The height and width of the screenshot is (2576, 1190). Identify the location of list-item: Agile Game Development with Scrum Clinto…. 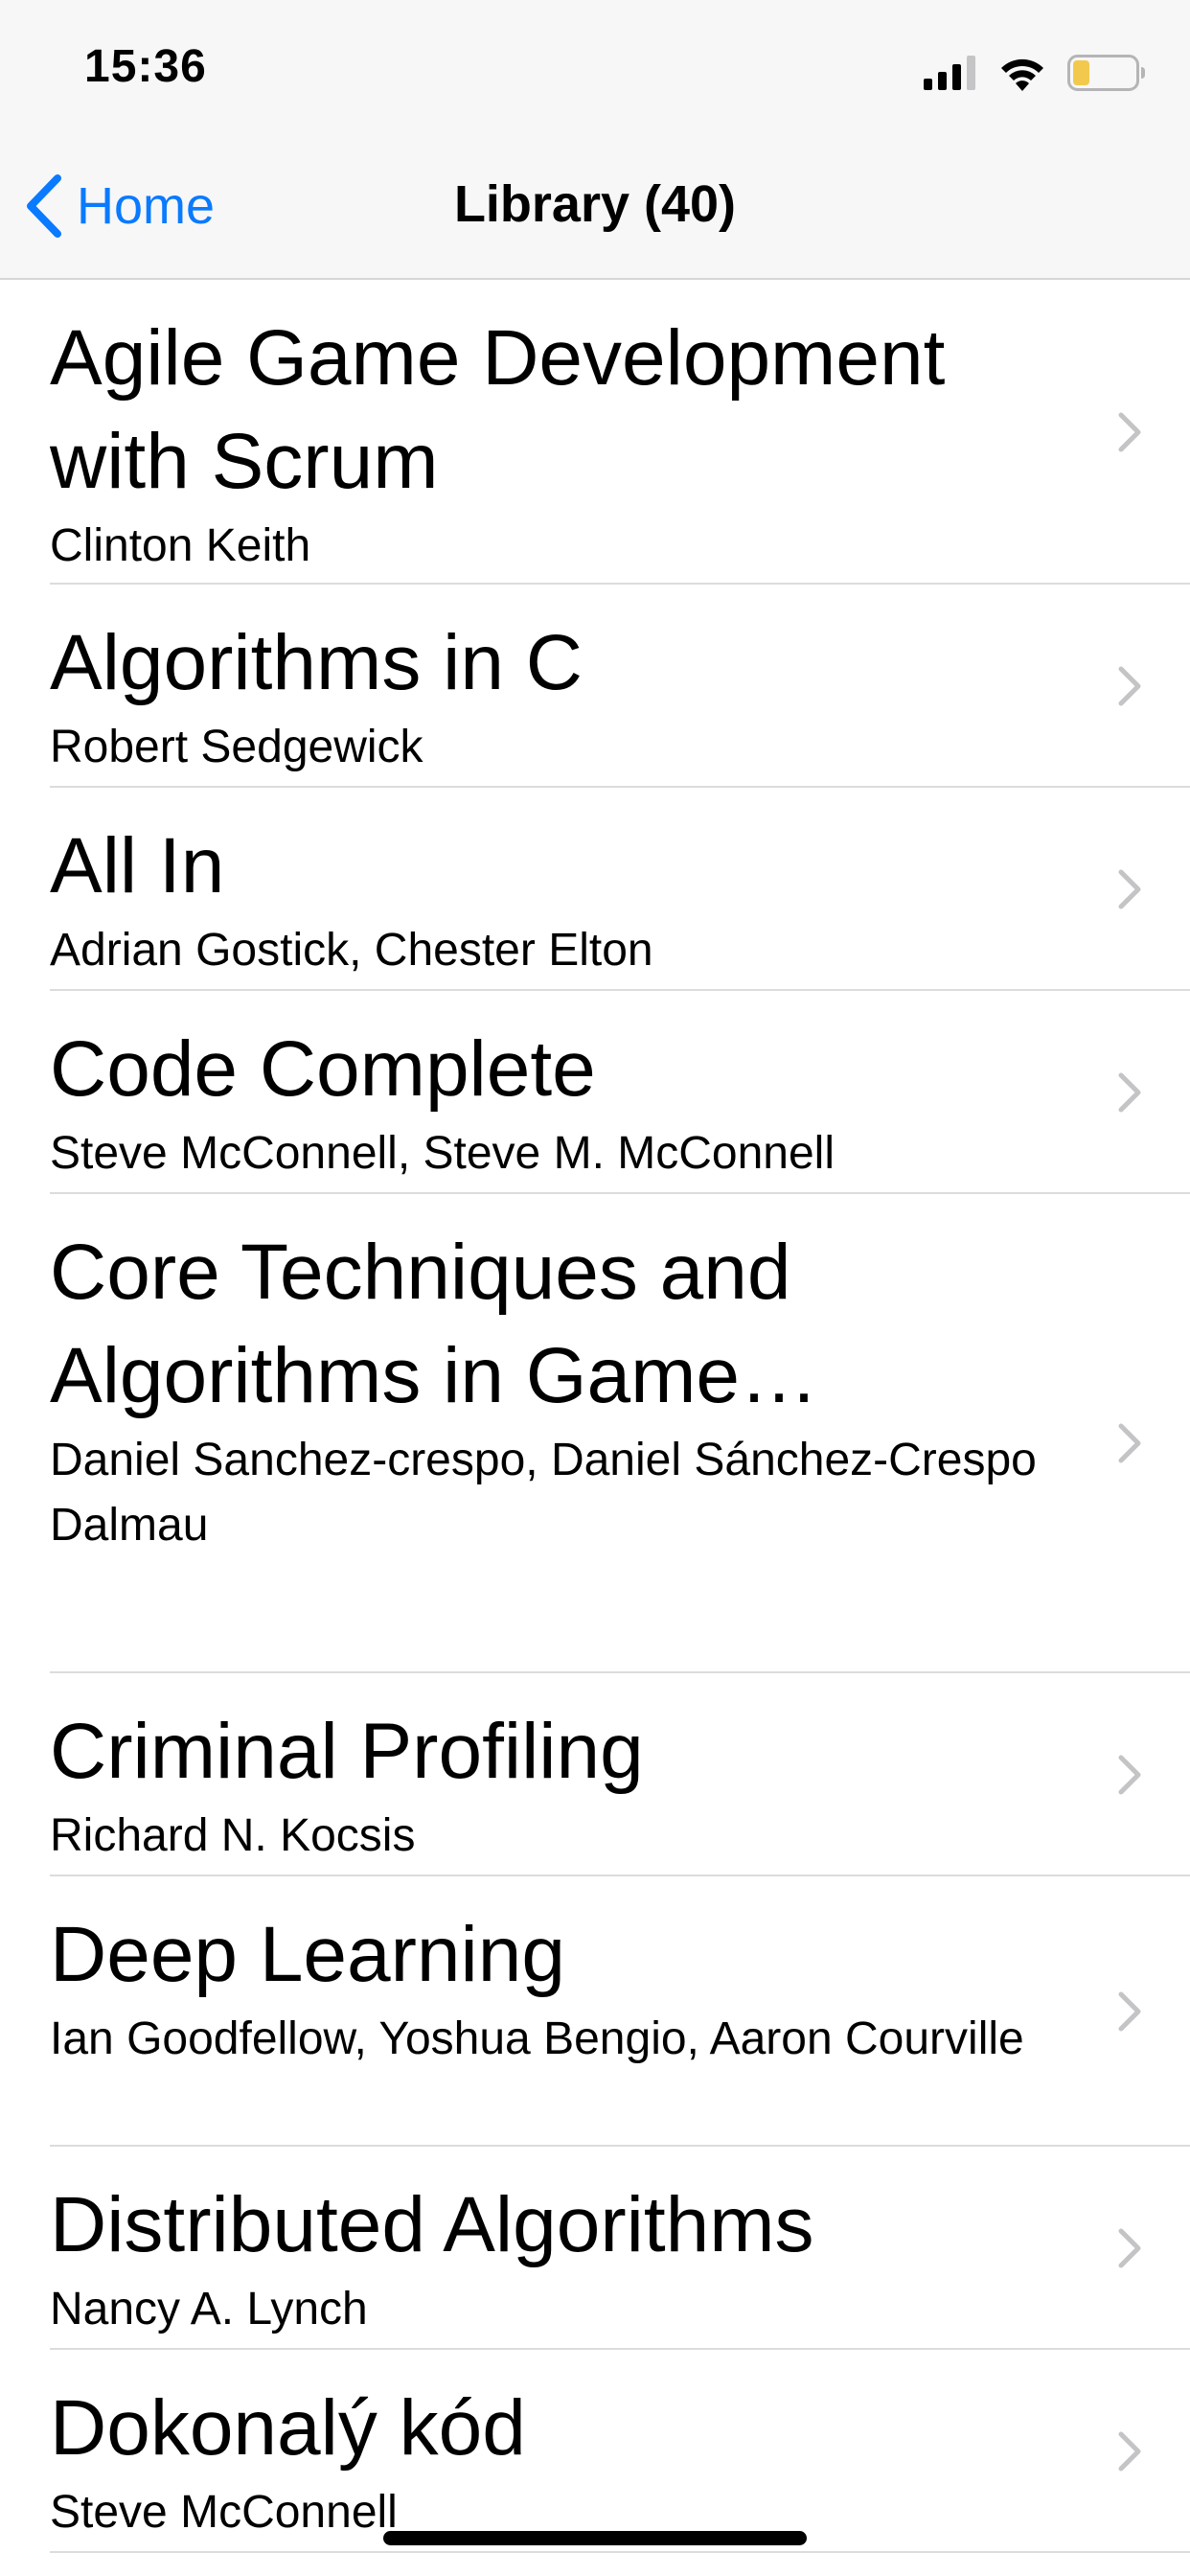
(595, 432).